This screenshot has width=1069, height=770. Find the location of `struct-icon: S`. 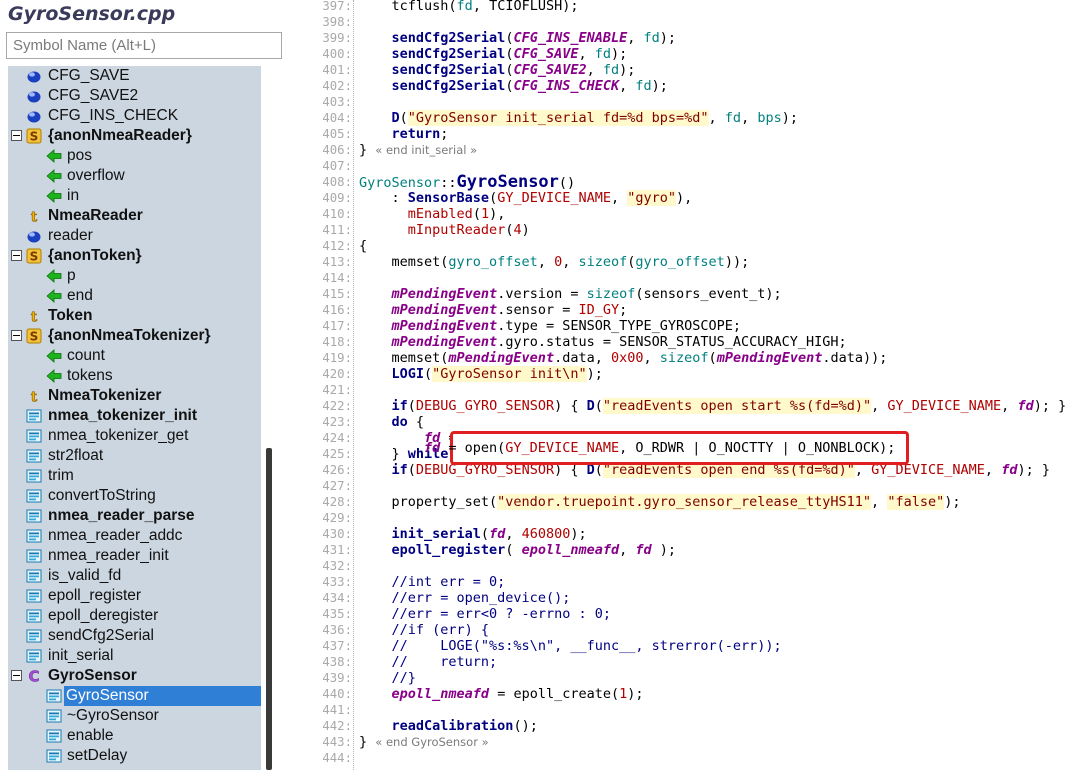

struct-icon: S is located at coordinates (34, 256).